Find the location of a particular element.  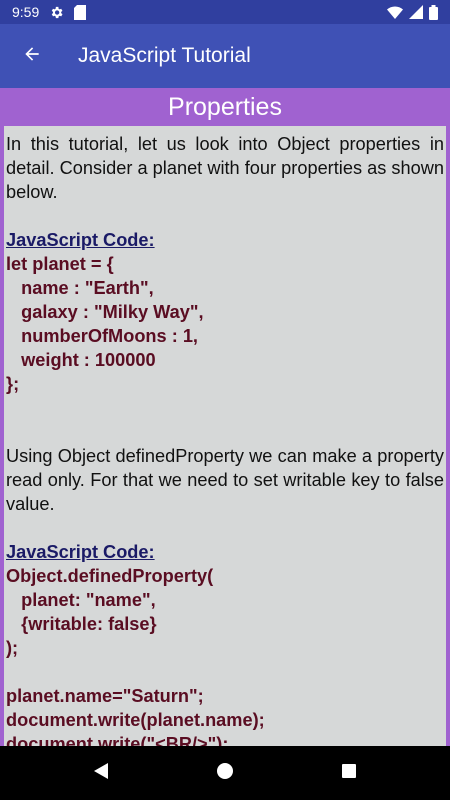

back-button is located at coordinates (32, 56).